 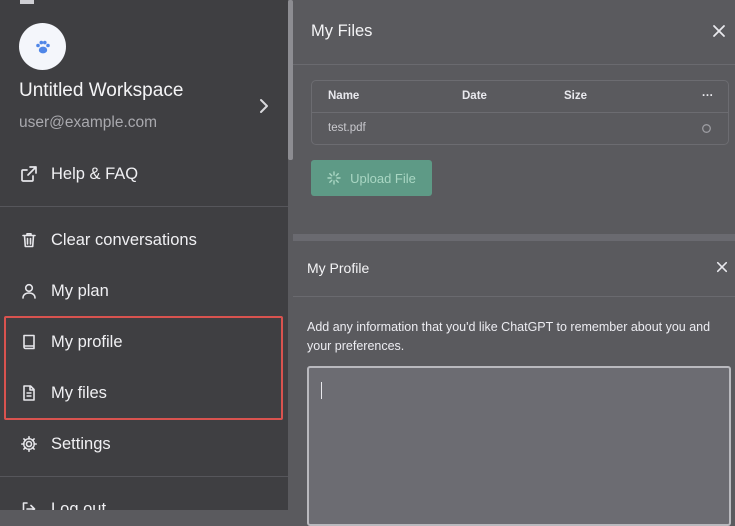 What do you see at coordinates (27, 2) in the screenshot?
I see `partial-menu-icon` at bounding box center [27, 2].